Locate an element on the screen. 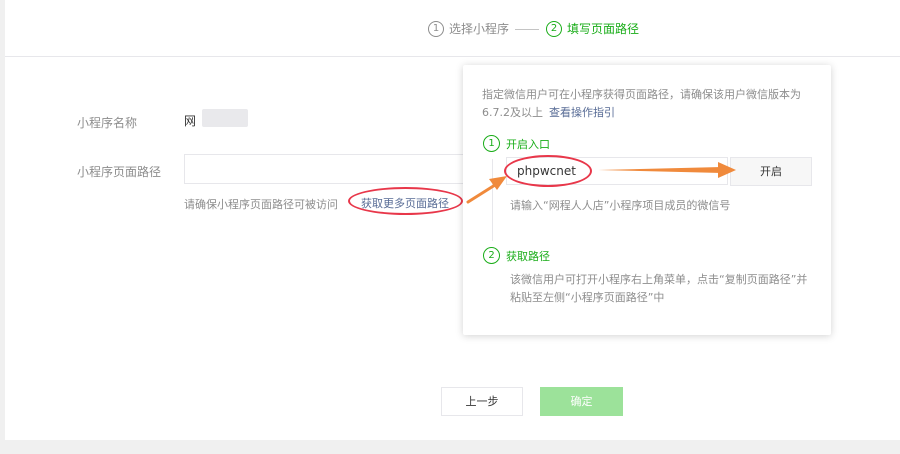 This screenshot has width=900, height=454. step-indicator: 1 选择小程序 2 填写页面路径 is located at coordinates (452, 28).